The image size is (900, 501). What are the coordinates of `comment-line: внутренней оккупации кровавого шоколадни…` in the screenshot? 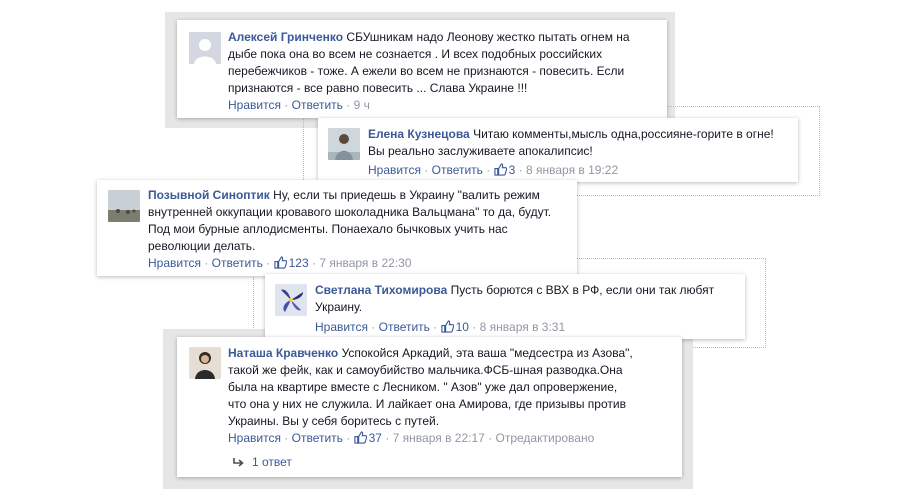 It's located at (350, 212).